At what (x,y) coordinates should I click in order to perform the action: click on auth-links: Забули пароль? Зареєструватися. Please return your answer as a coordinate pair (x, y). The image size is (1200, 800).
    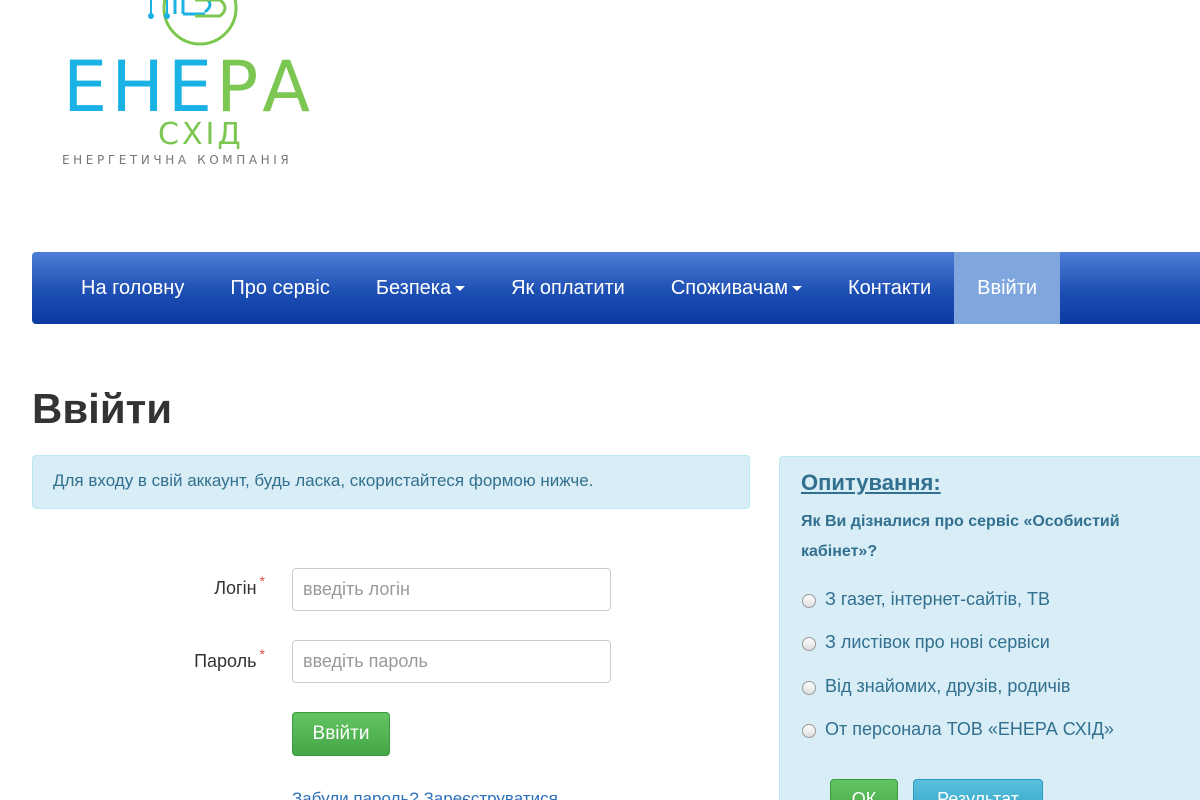
    Looking at the image, I should click on (425, 794).